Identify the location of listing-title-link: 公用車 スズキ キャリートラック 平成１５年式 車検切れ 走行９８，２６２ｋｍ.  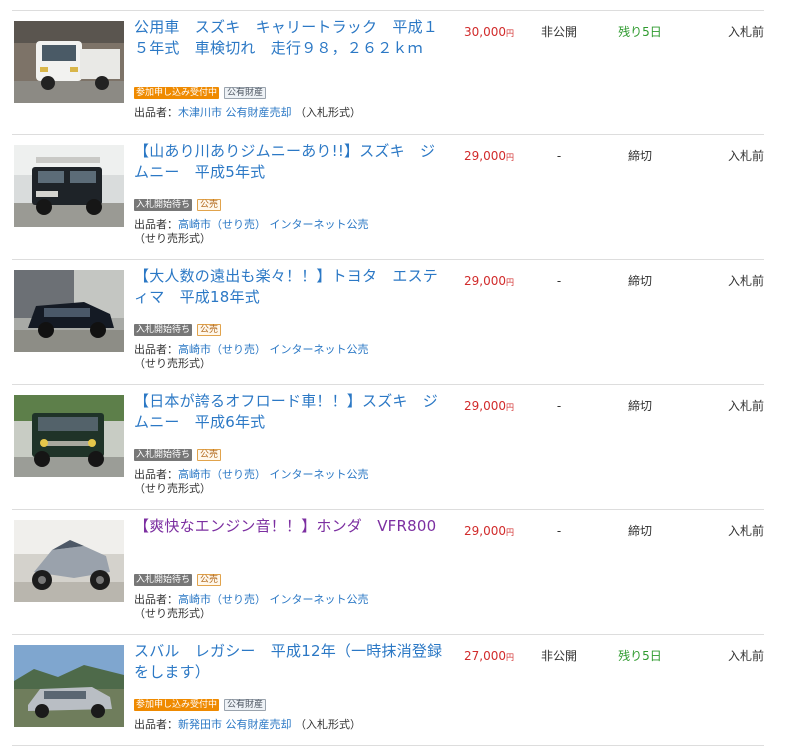
(289, 38).